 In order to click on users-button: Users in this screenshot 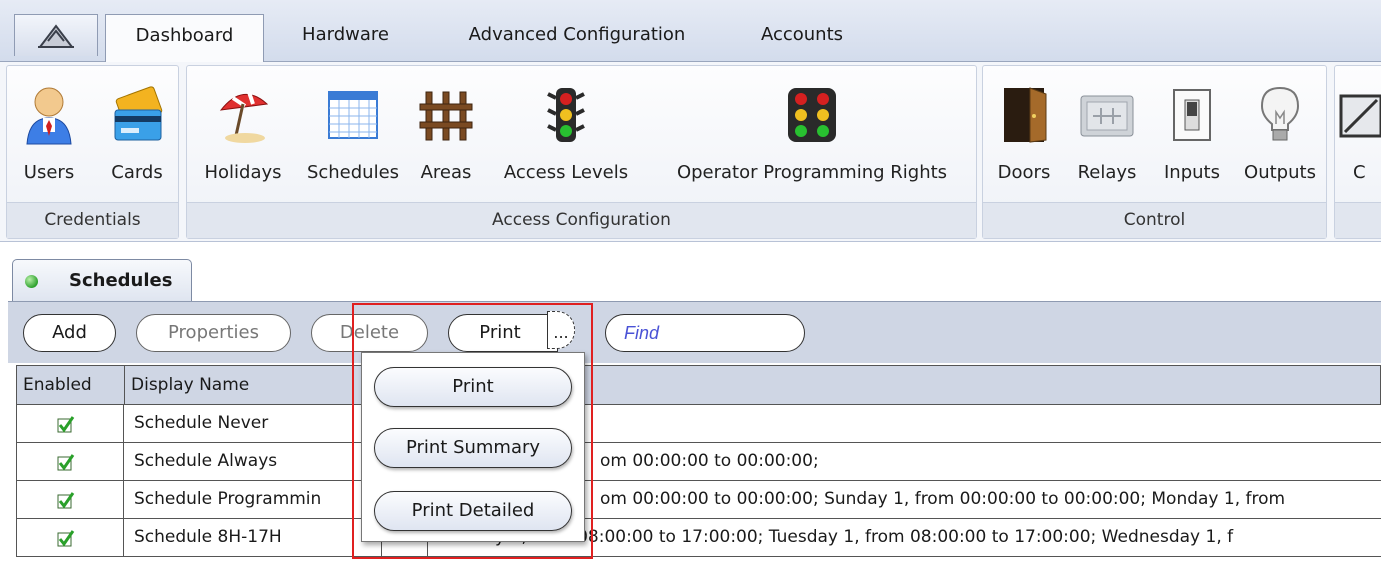, I will do `click(49, 133)`.